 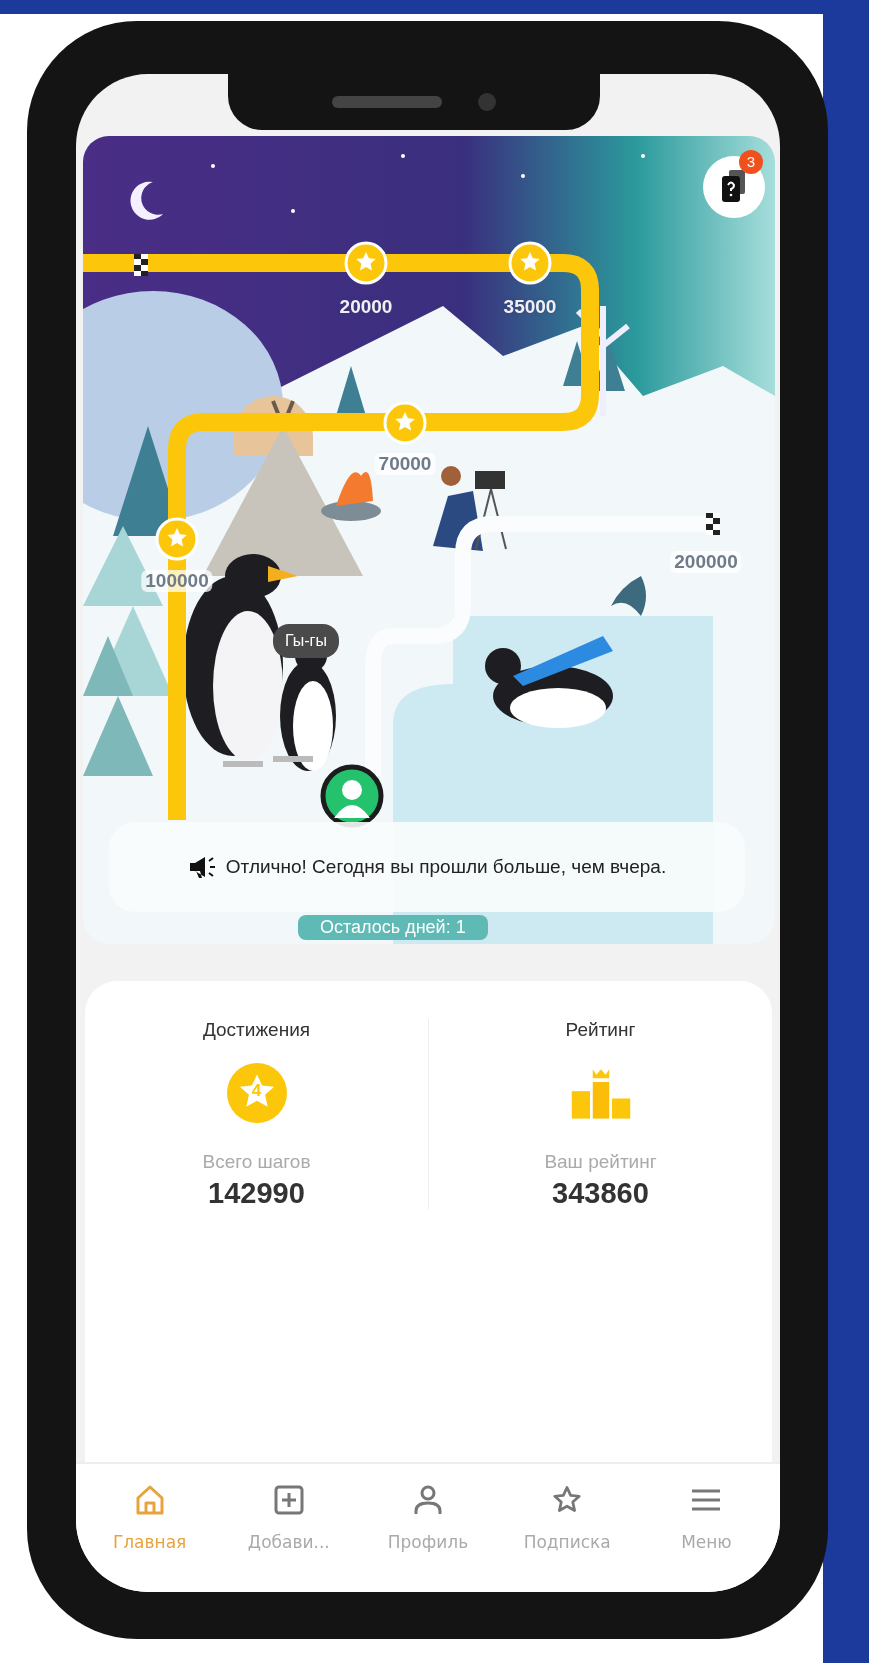 I want to click on stat-value: 343860, so click(x=600, y=1193).